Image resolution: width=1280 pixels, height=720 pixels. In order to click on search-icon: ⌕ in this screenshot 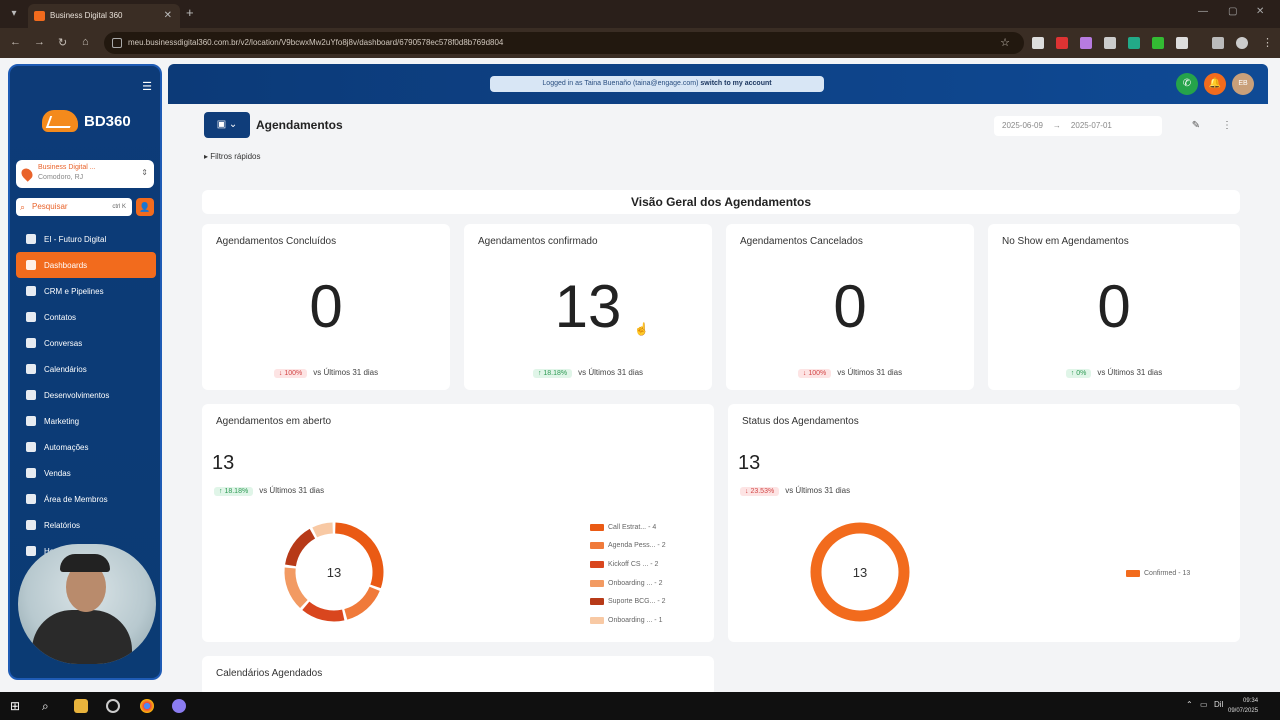, I will do `click(49, 706)`.